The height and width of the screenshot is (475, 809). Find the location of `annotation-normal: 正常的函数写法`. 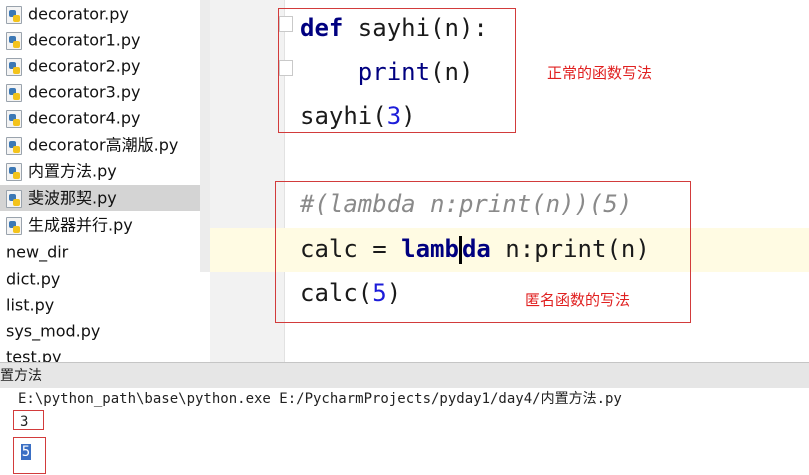

annotation-normal: 正常的函数写法 is located at coordinates (600, 73).